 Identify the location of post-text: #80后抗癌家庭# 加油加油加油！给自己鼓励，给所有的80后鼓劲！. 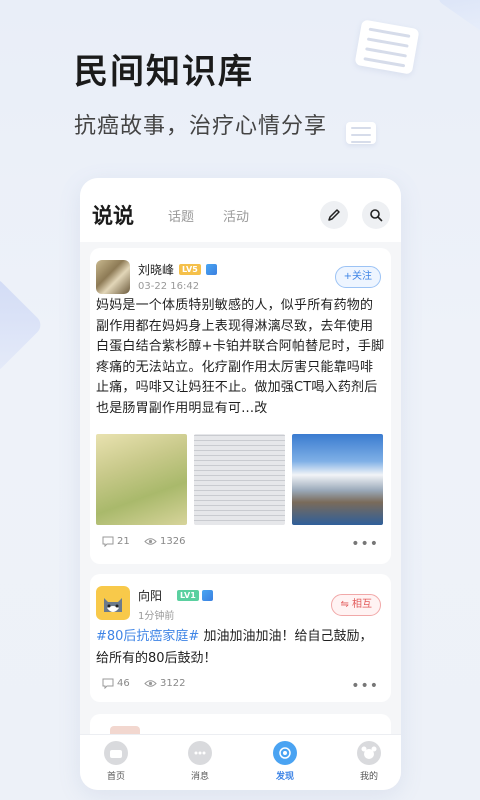
(240, 648).